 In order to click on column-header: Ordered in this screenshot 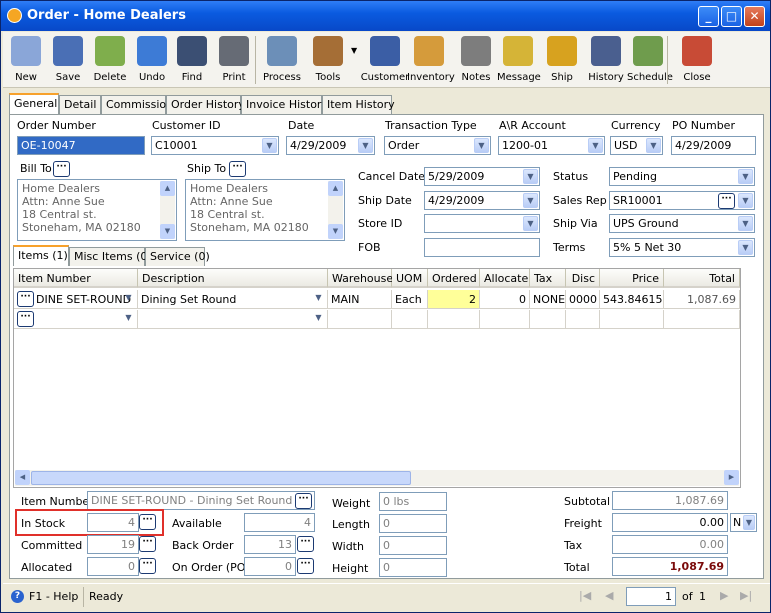, I will do `click(454, 278)`.